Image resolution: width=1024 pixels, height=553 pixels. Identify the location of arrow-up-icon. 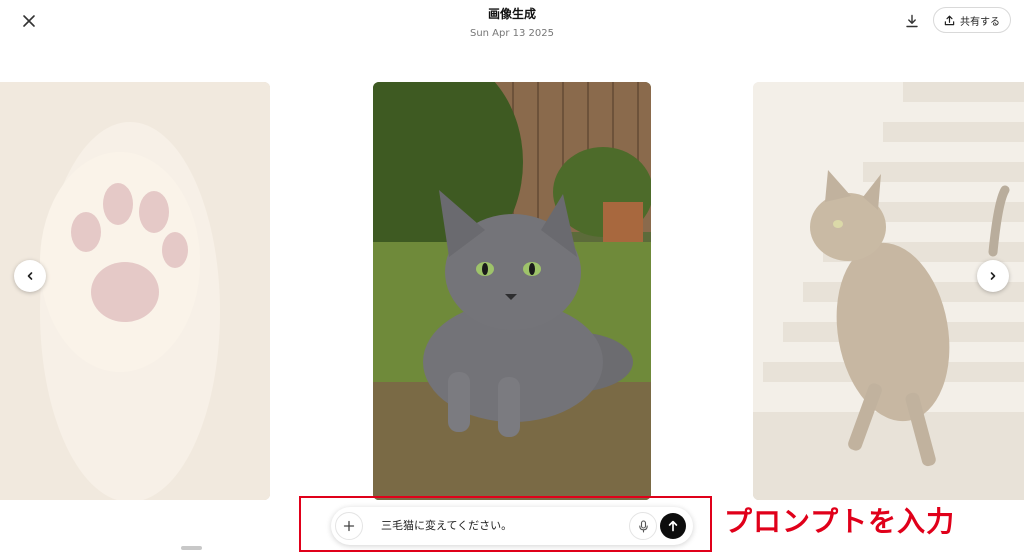
(673, 526).